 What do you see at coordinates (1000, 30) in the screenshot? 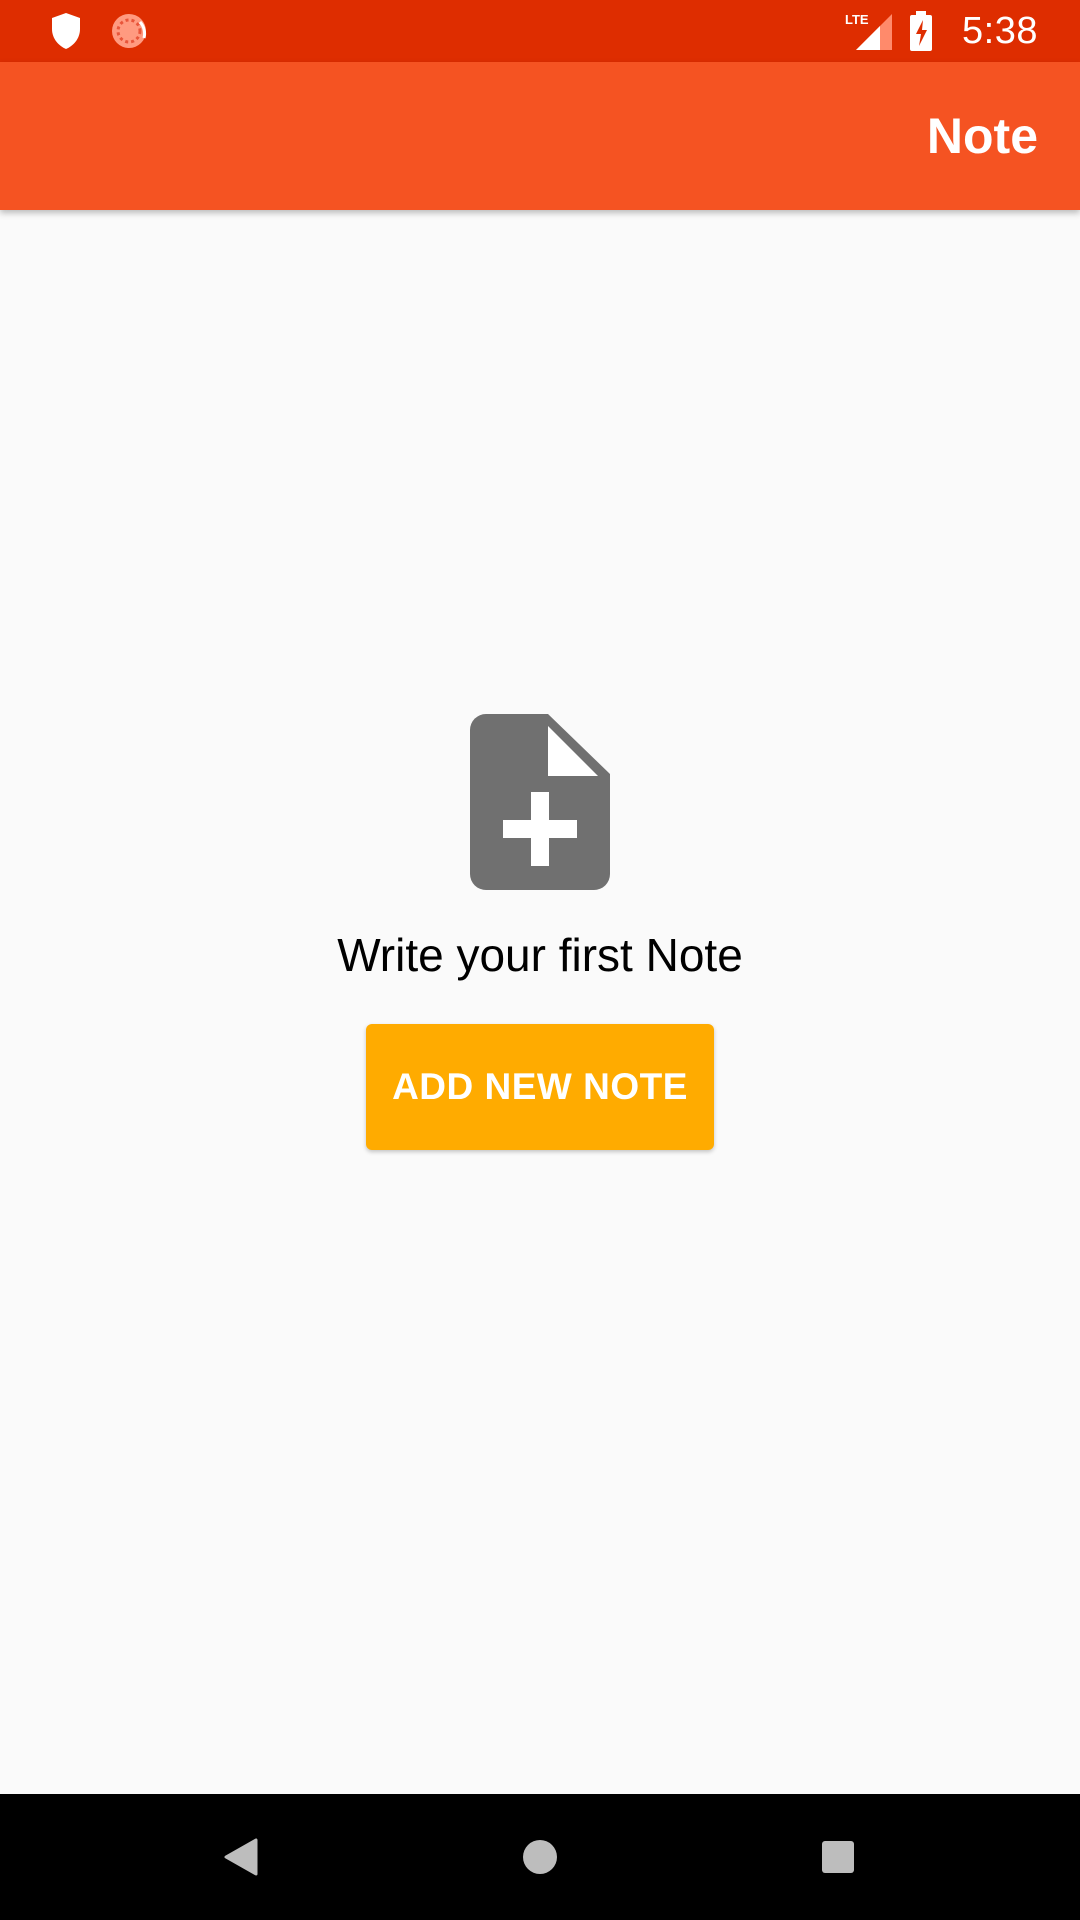
I see `status-time: 5:38` at bounding box center [1000, 30].